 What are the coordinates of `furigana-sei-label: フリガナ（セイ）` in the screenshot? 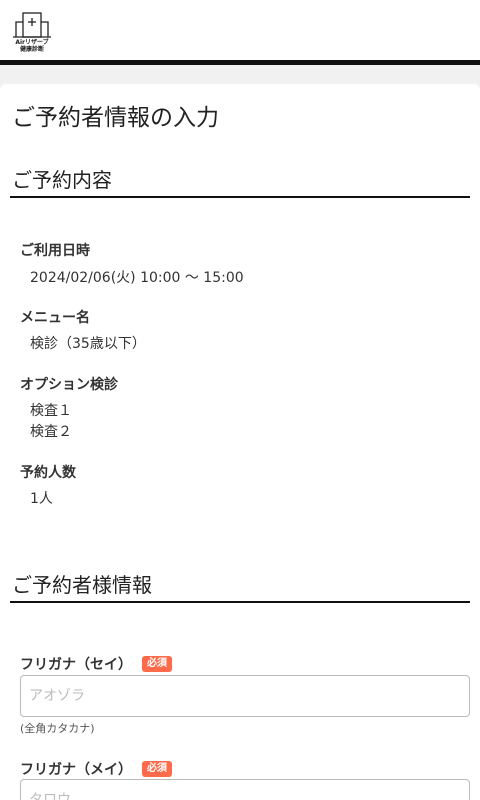 It's located at (76, 665).